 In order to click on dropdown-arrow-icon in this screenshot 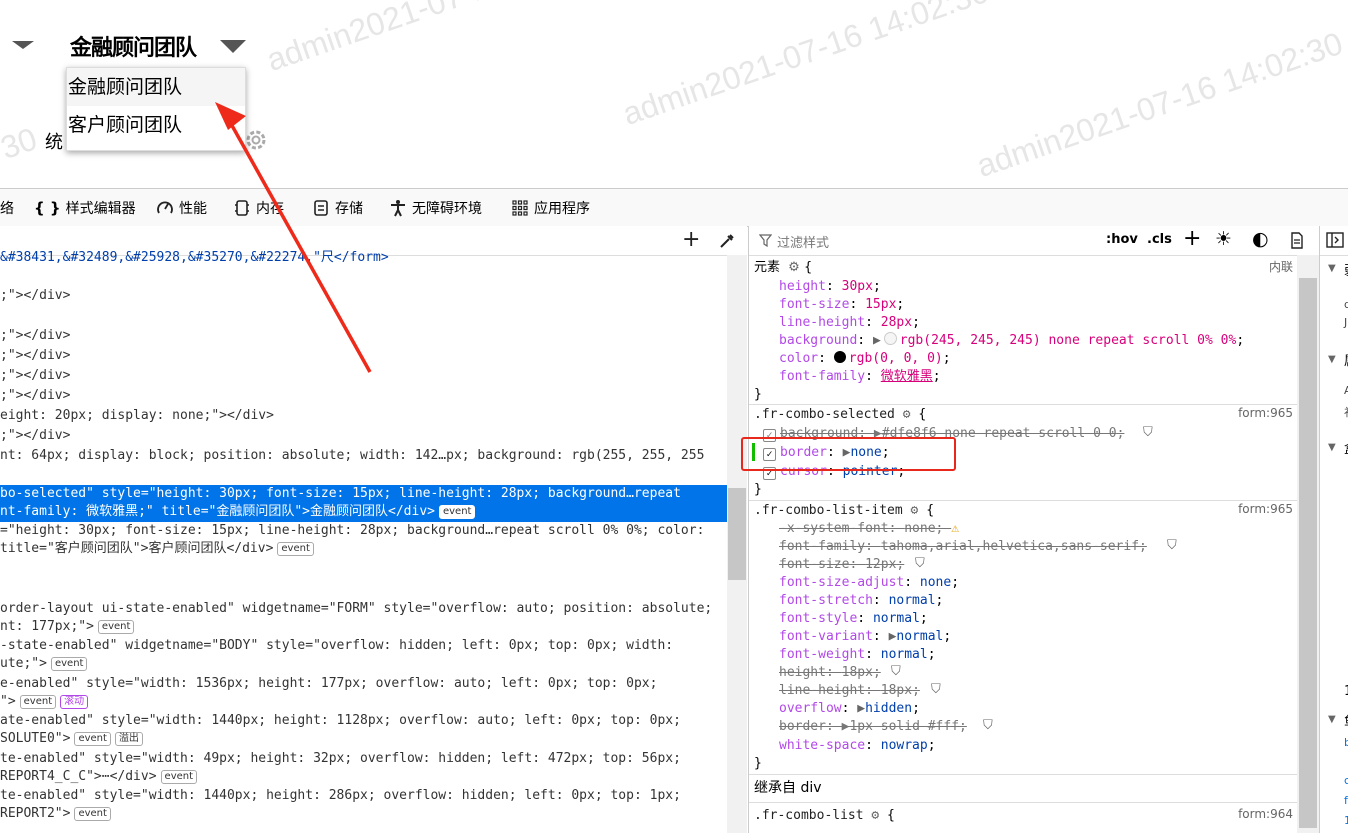, I will do `click(23, 45)`.